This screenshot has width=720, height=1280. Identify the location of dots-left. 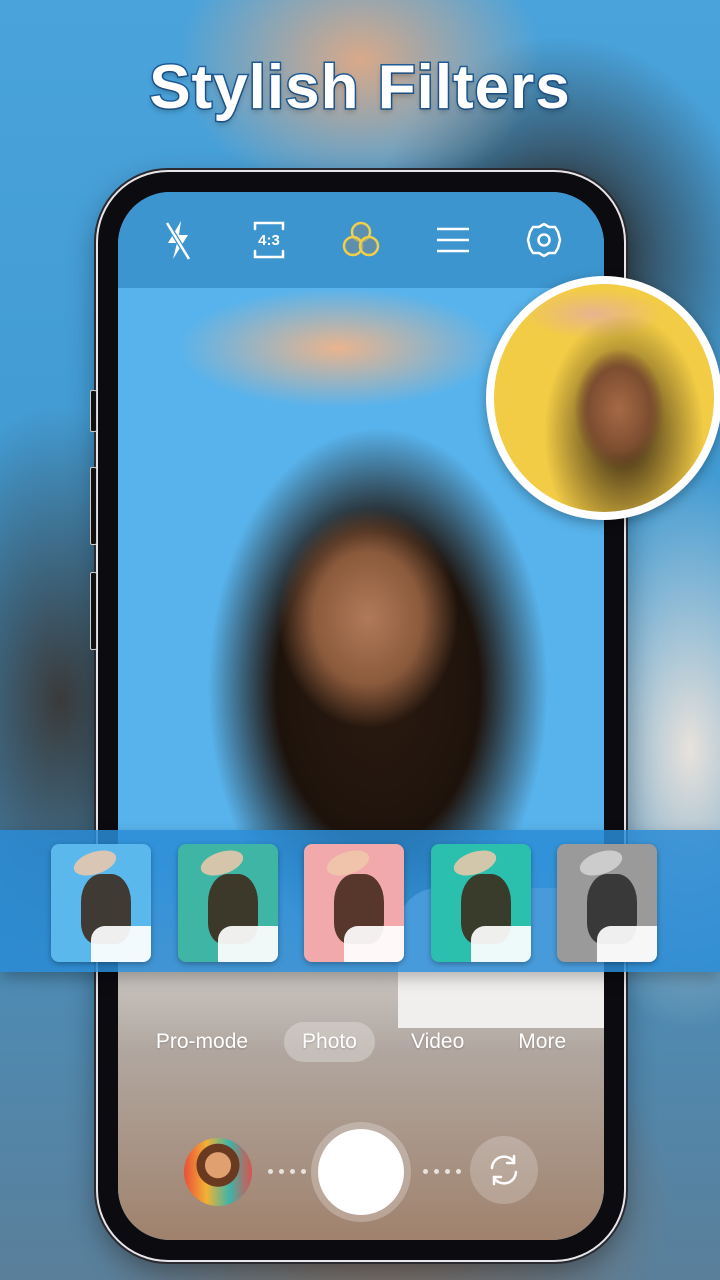
(287, 1171).